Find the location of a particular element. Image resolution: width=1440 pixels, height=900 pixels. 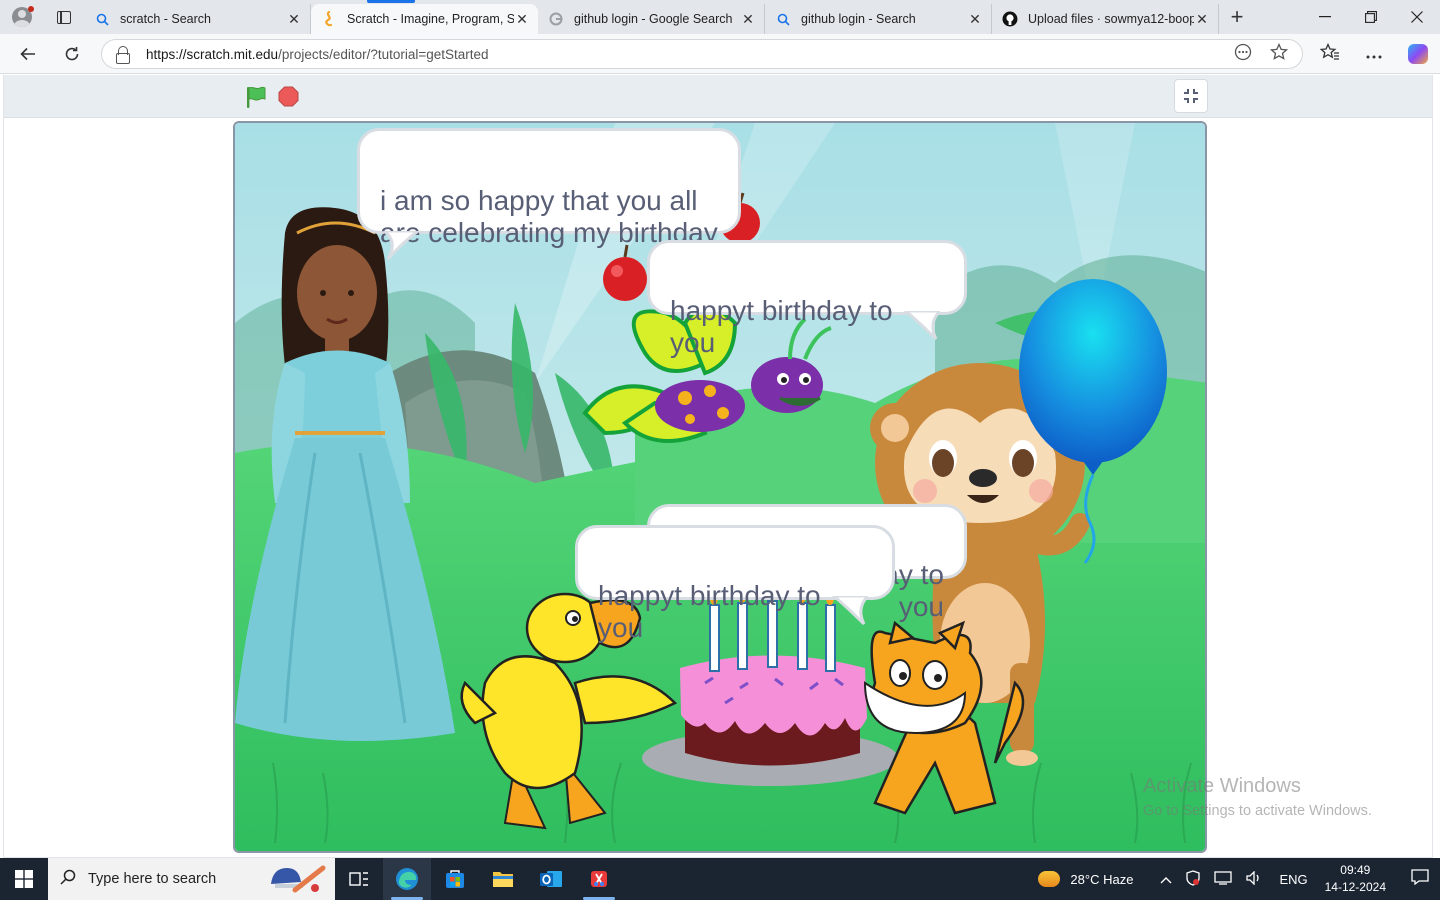

start-button is located at coordinates (24, 879).